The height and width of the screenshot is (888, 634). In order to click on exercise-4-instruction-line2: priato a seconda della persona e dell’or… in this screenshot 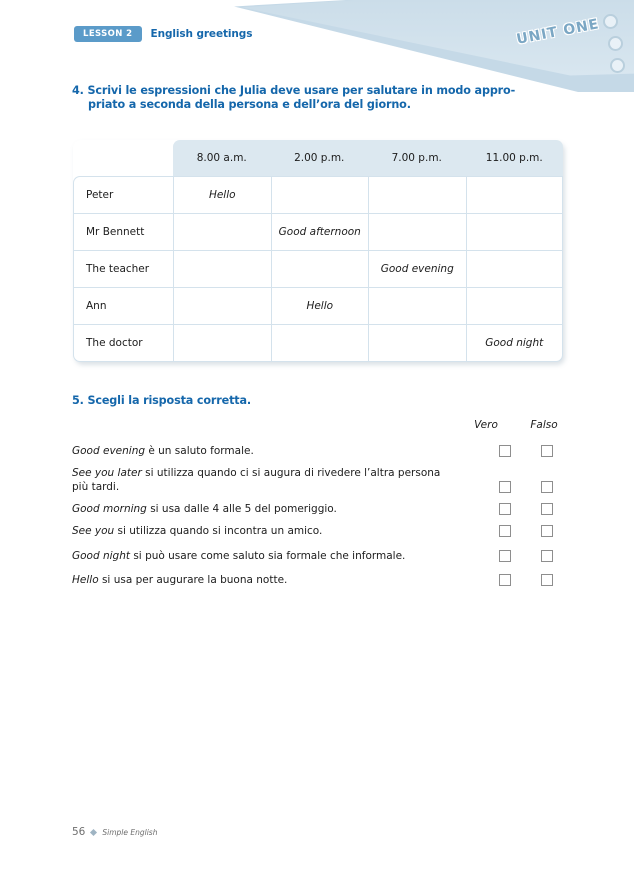, I will do `click(249, 104)`.